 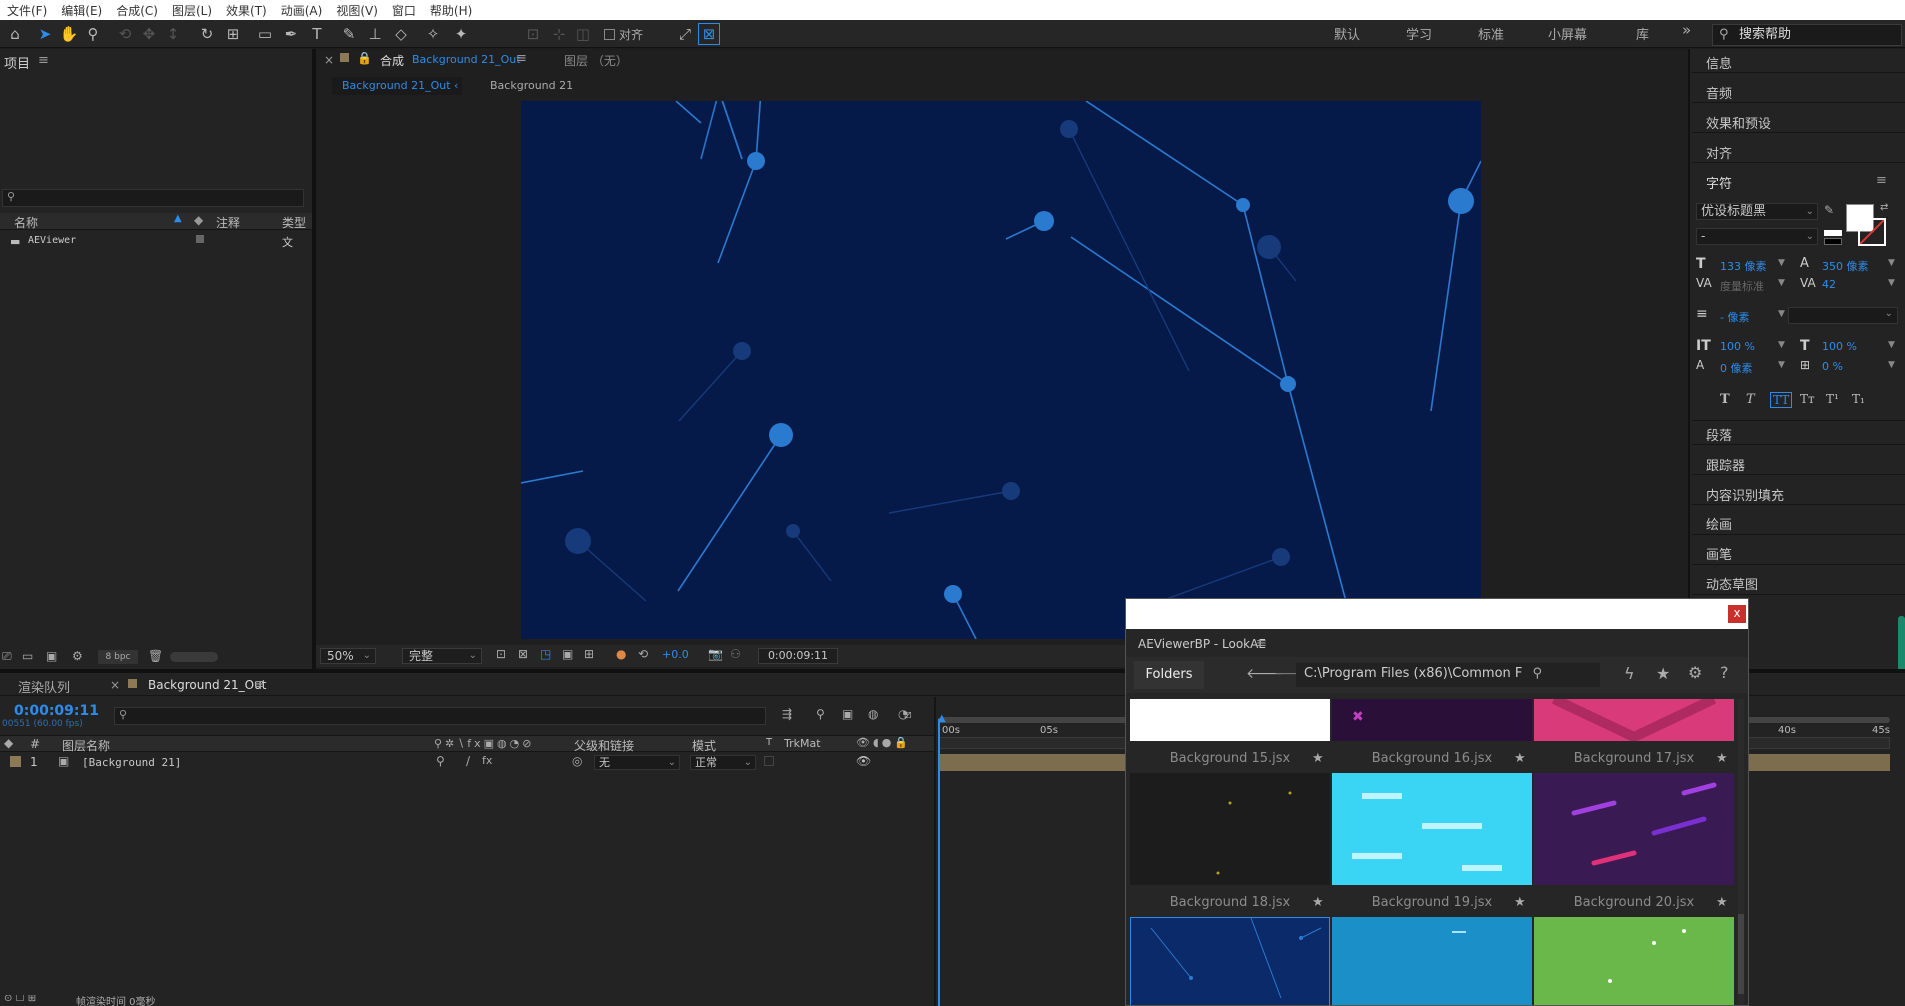 I want to click on blend-mode-select: 正常 ⌄, so click(x=723, y=762).